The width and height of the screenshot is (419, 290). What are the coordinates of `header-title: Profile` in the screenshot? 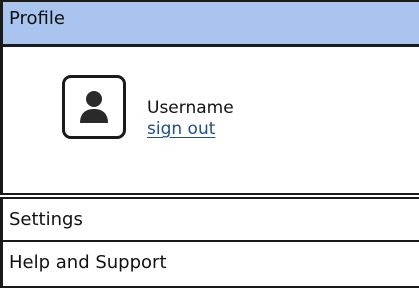 It's located at (37, 18).